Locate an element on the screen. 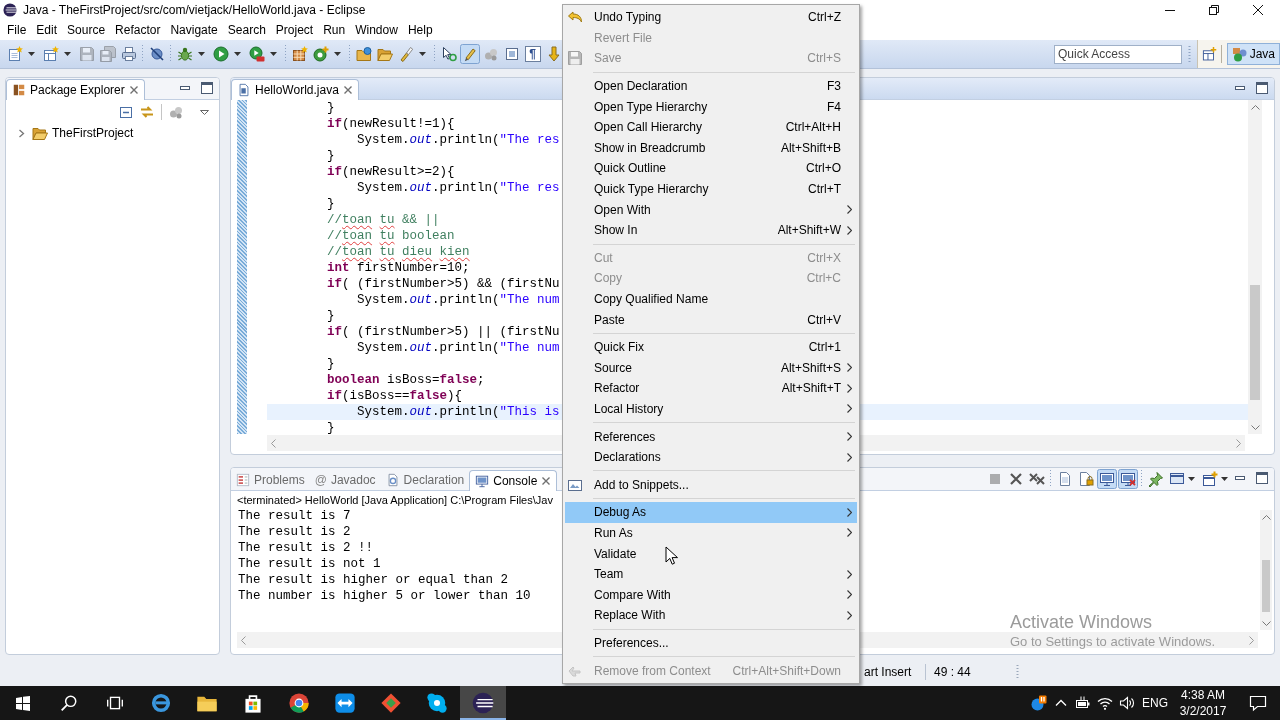 The height and width of the screenshot is (720, 1280). shortcut-text: Ctrl+V is located at coordinates (824, 319).